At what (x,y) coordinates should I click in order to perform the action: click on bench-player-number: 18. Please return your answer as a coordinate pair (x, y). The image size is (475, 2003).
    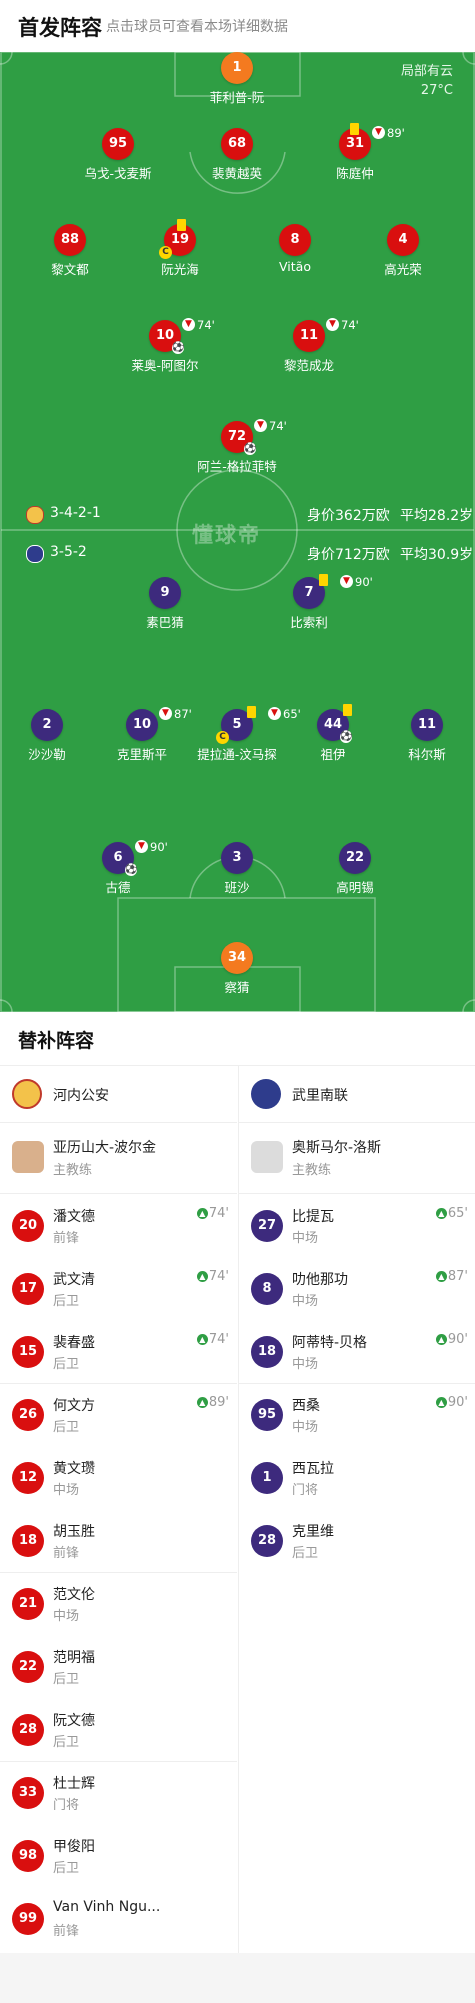
    Looking at the image, I should click on (267, 1352).